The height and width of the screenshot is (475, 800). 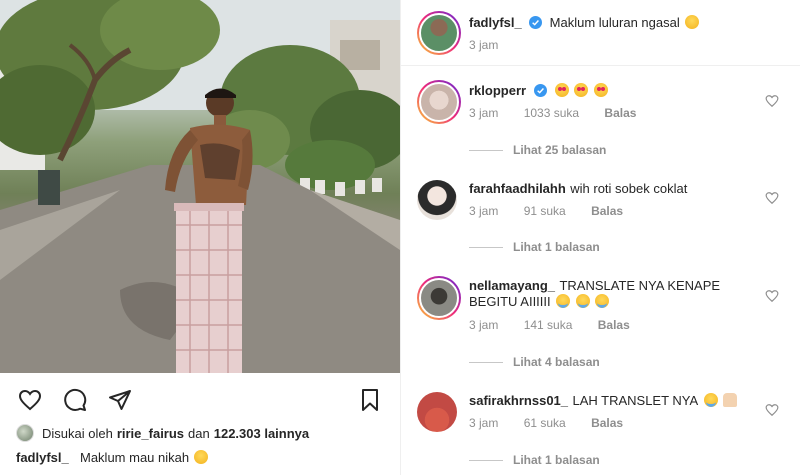 What do you see at coordinates (510, 301) in the screenshot?
I see `comment-text-line2: BEGITU AIIIIII` at bounding box center [510, 301].